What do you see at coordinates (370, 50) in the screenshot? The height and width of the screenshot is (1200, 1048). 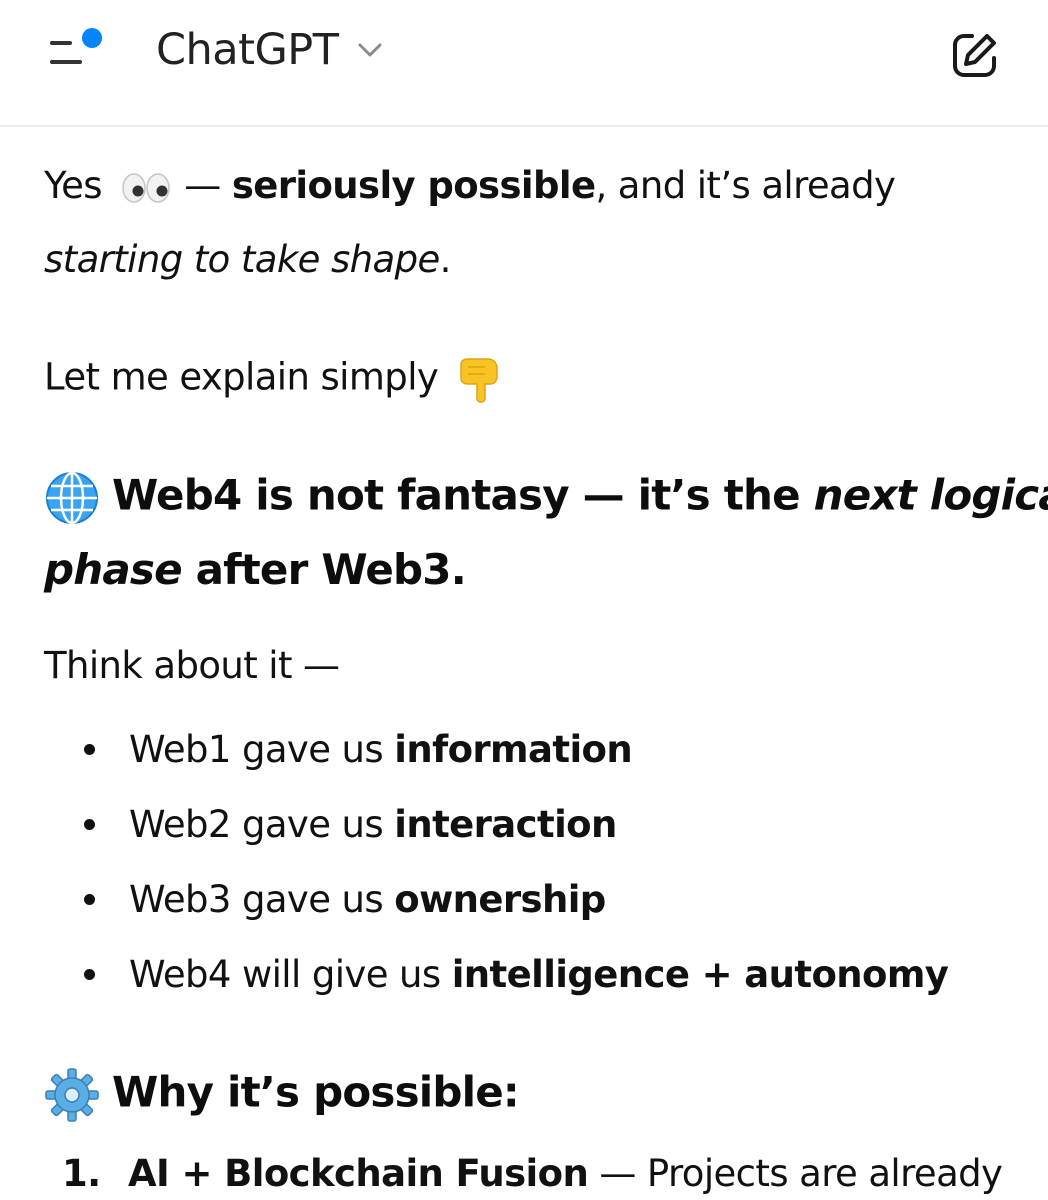 I see `chevron-down-icon` at bounding box center [370, 50].